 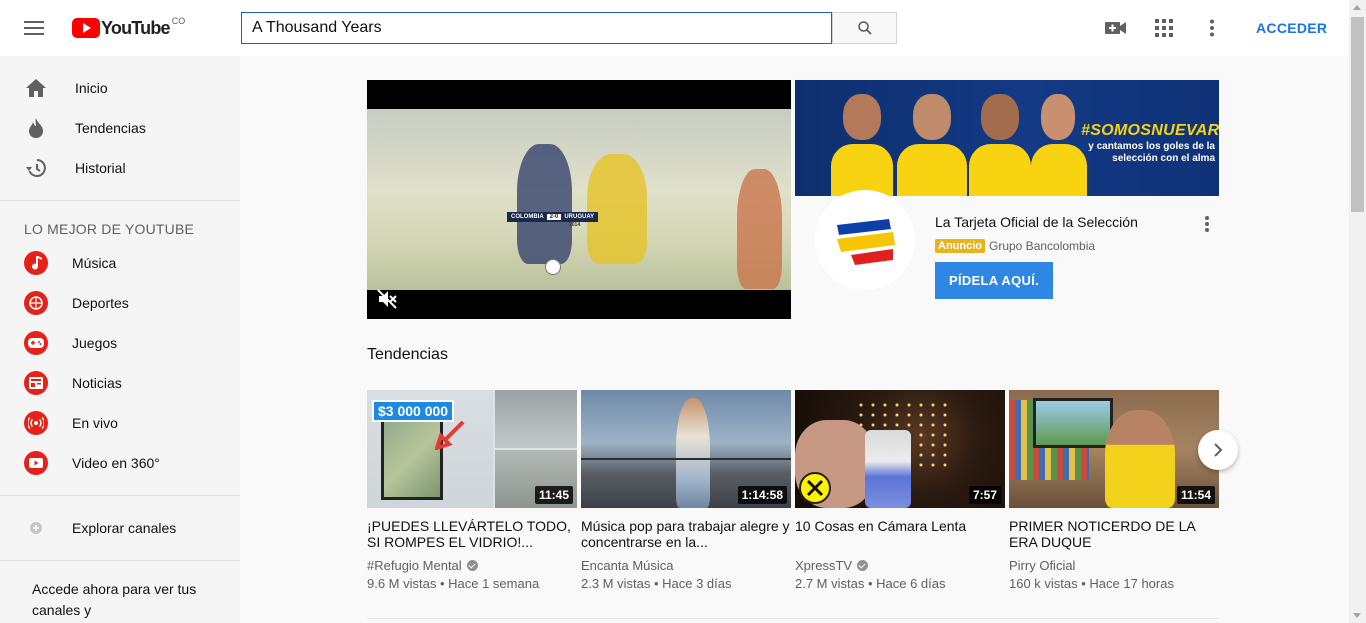 I want to click on ad-more-options-icon, so click(x=1207, y=224).